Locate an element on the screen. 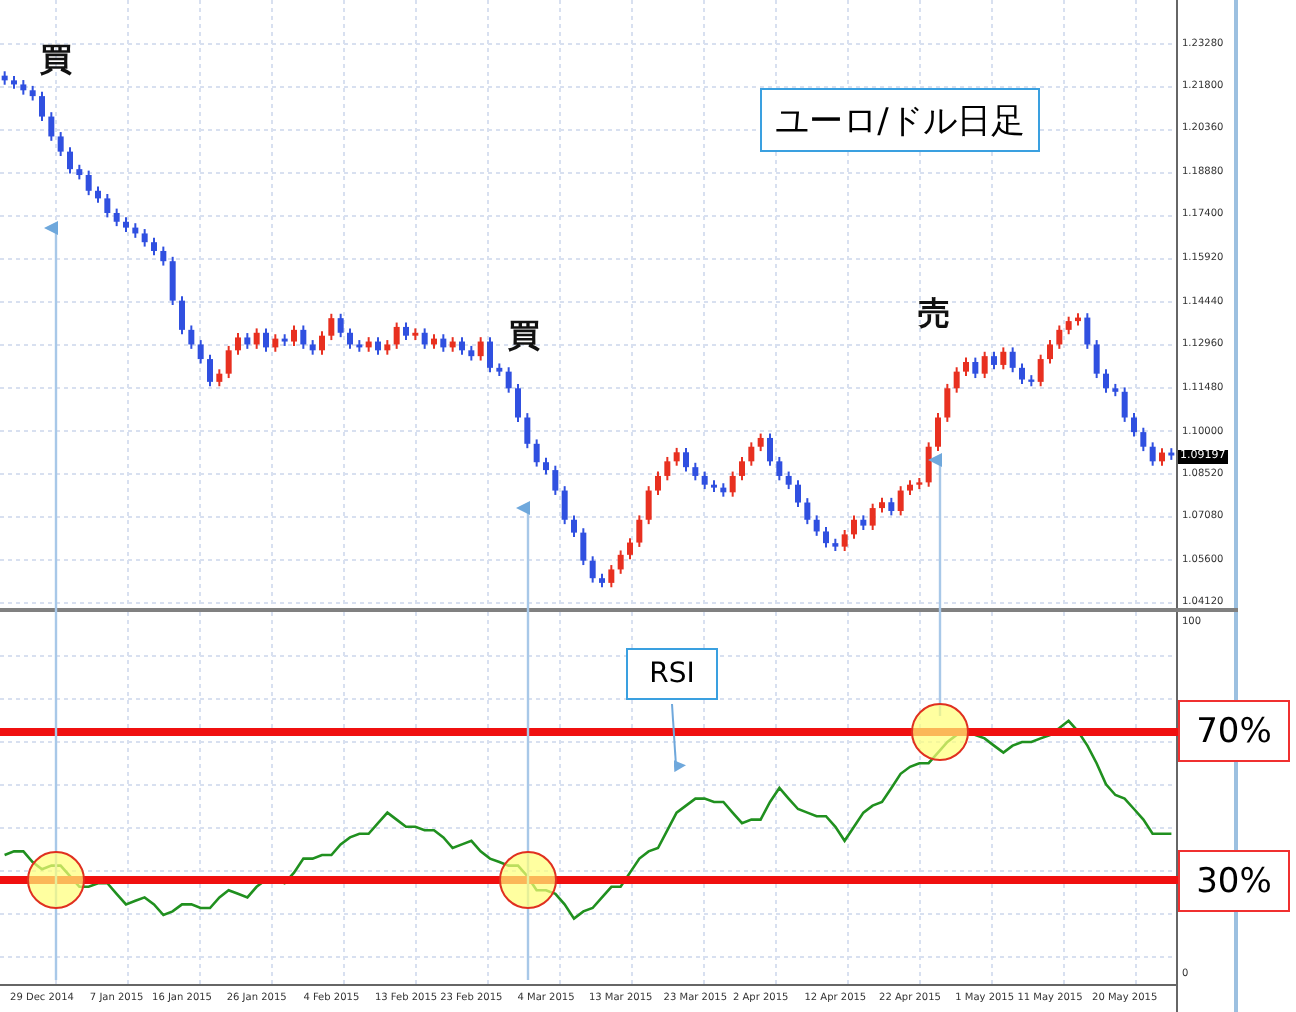 This screenshot has height=1012, width=1296. signal-label: 売 is located at coordinates (934, 315).